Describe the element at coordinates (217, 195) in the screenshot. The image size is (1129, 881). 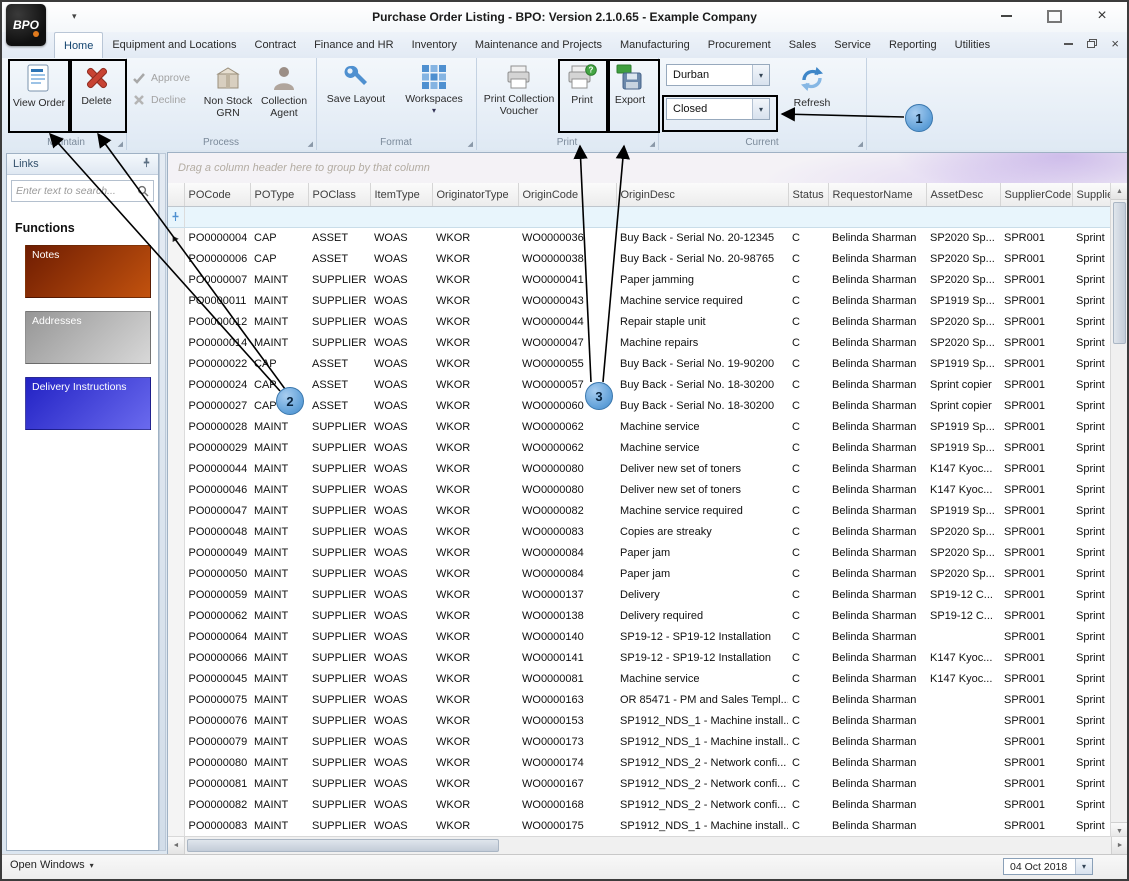
I see `column-header-pocode: POCode` at that location.